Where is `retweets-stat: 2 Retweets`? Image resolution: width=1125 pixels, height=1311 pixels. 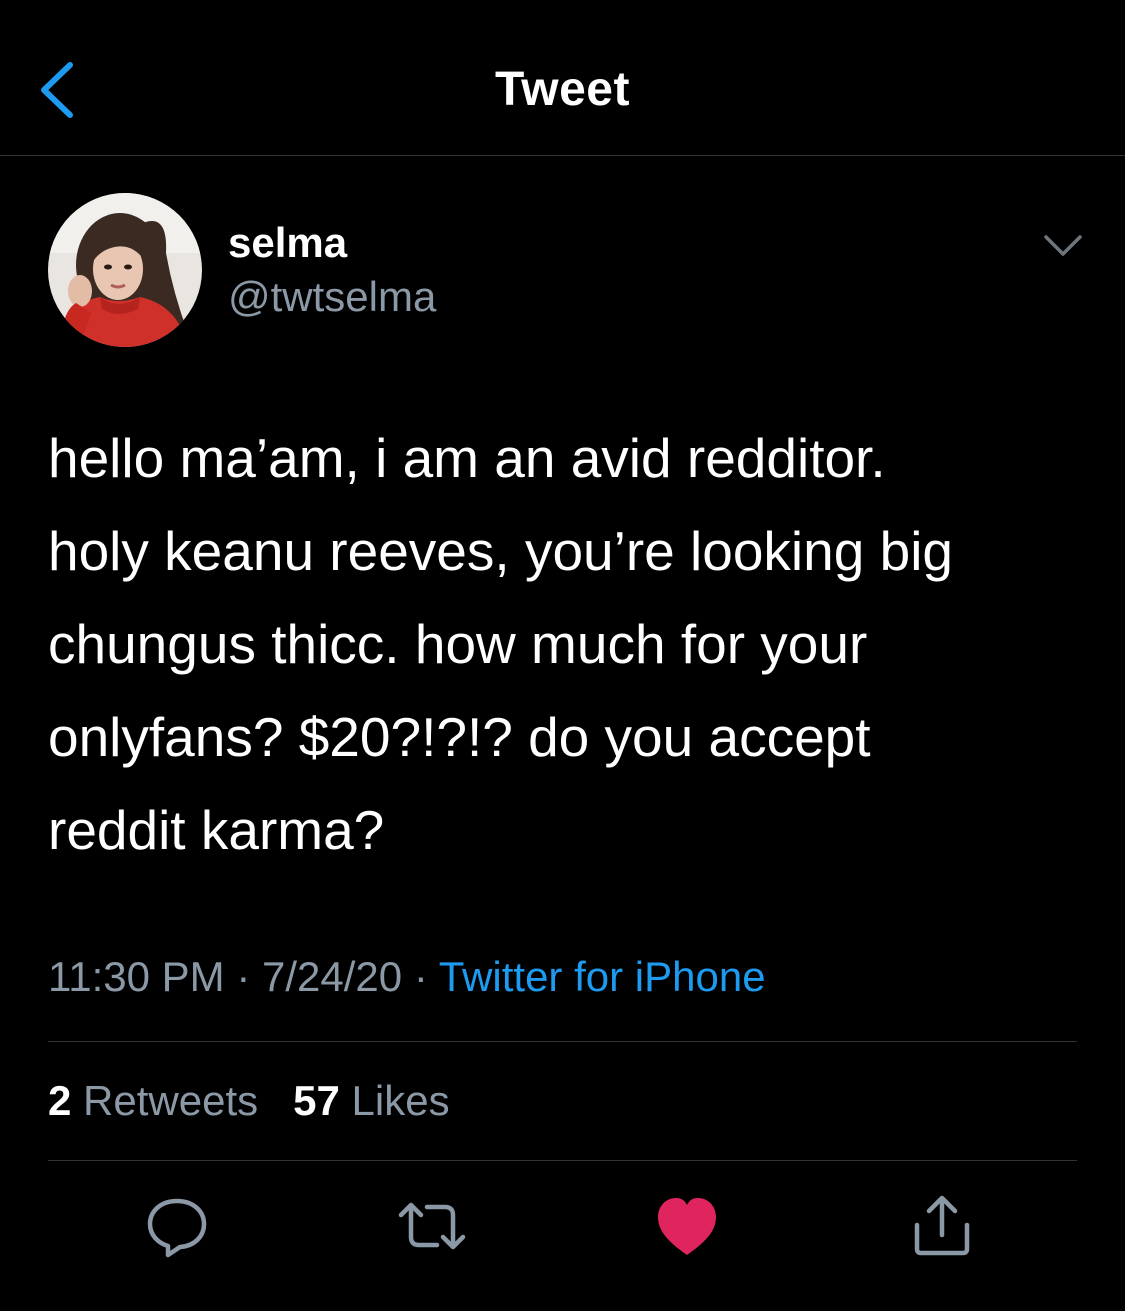
retweets-stat: 2 Retweets is located at coordinates (153, 1100).